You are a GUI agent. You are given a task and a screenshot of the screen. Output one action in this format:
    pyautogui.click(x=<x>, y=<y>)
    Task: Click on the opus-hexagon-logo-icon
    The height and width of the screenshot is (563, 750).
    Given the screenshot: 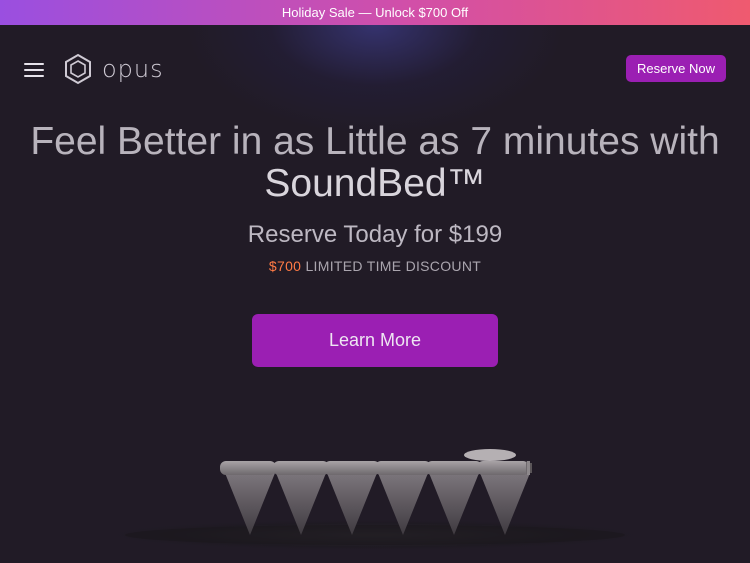 What is the action you would take?
    pyautogui.click(x=78, y=69)
    